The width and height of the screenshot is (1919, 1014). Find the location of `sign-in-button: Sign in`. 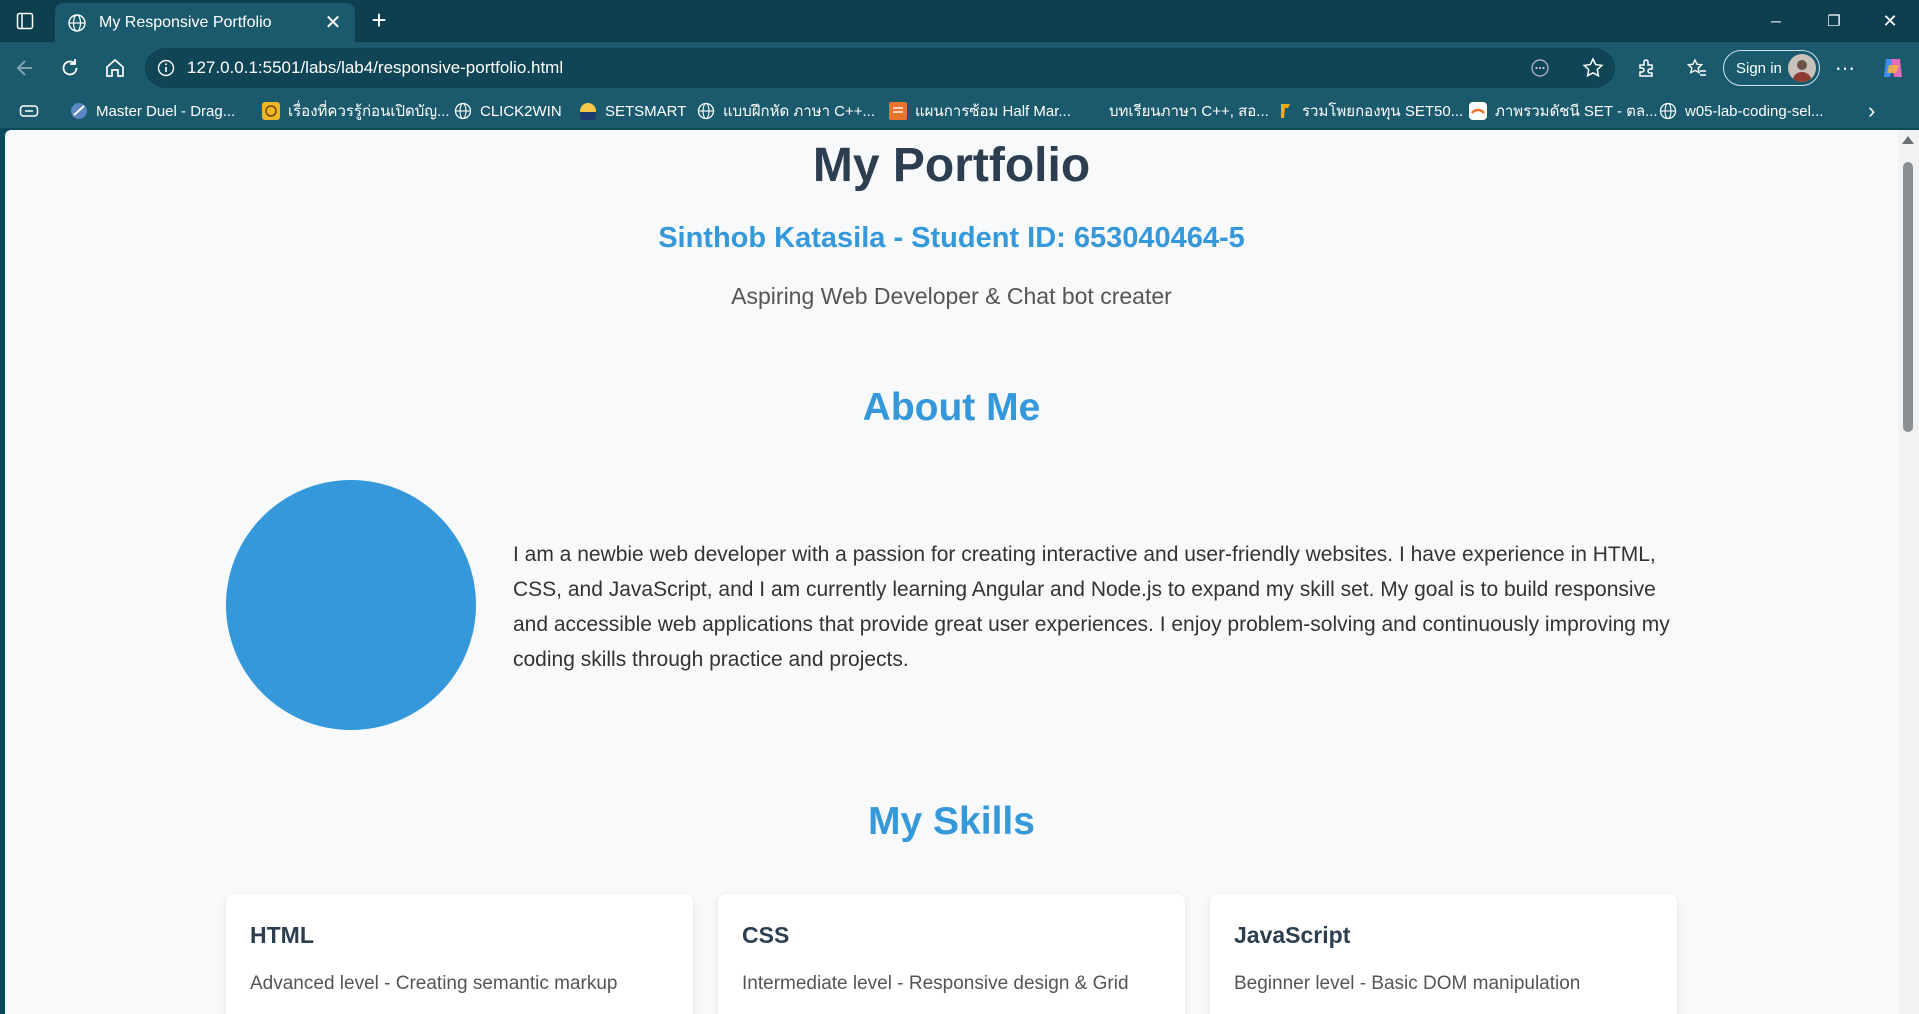

sign-in-button: Sign in is located at coordinates (1771, 68).